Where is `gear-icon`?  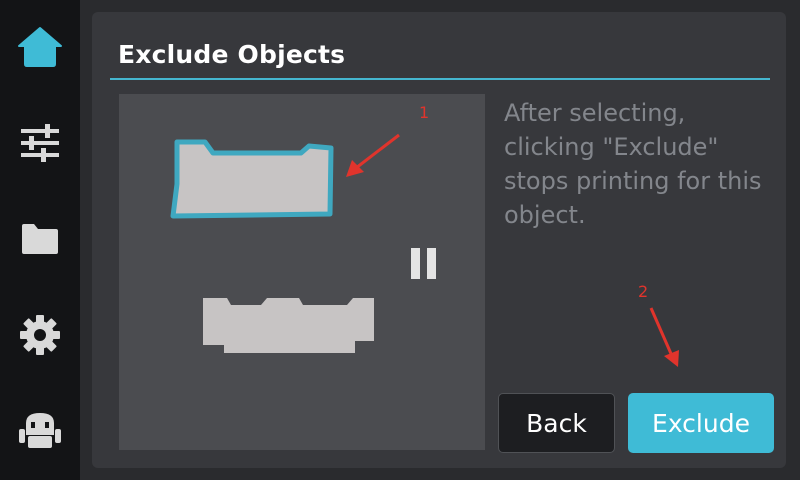
gear-icon is located at coordinates (40, 335).